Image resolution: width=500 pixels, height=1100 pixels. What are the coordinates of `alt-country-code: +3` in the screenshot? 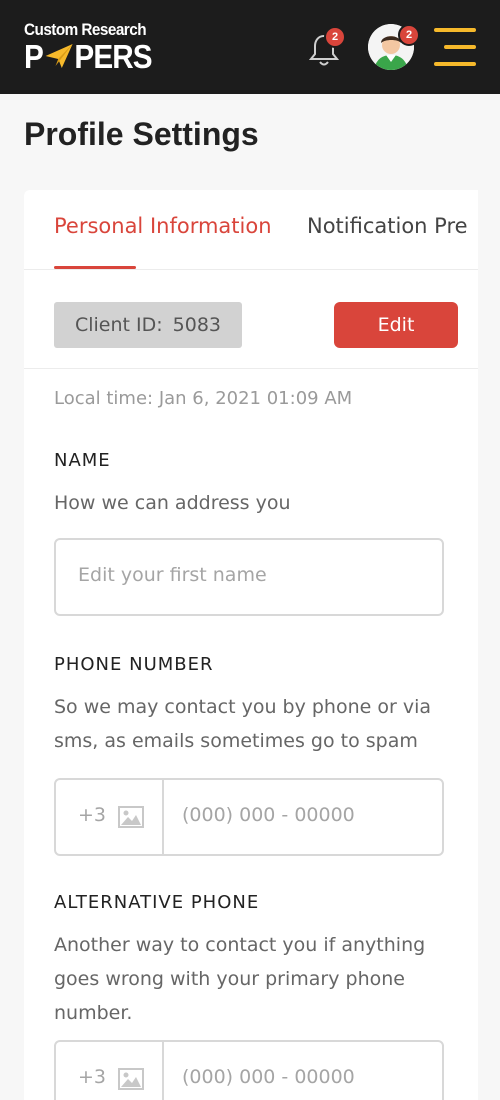 It's located at (92, 1077).